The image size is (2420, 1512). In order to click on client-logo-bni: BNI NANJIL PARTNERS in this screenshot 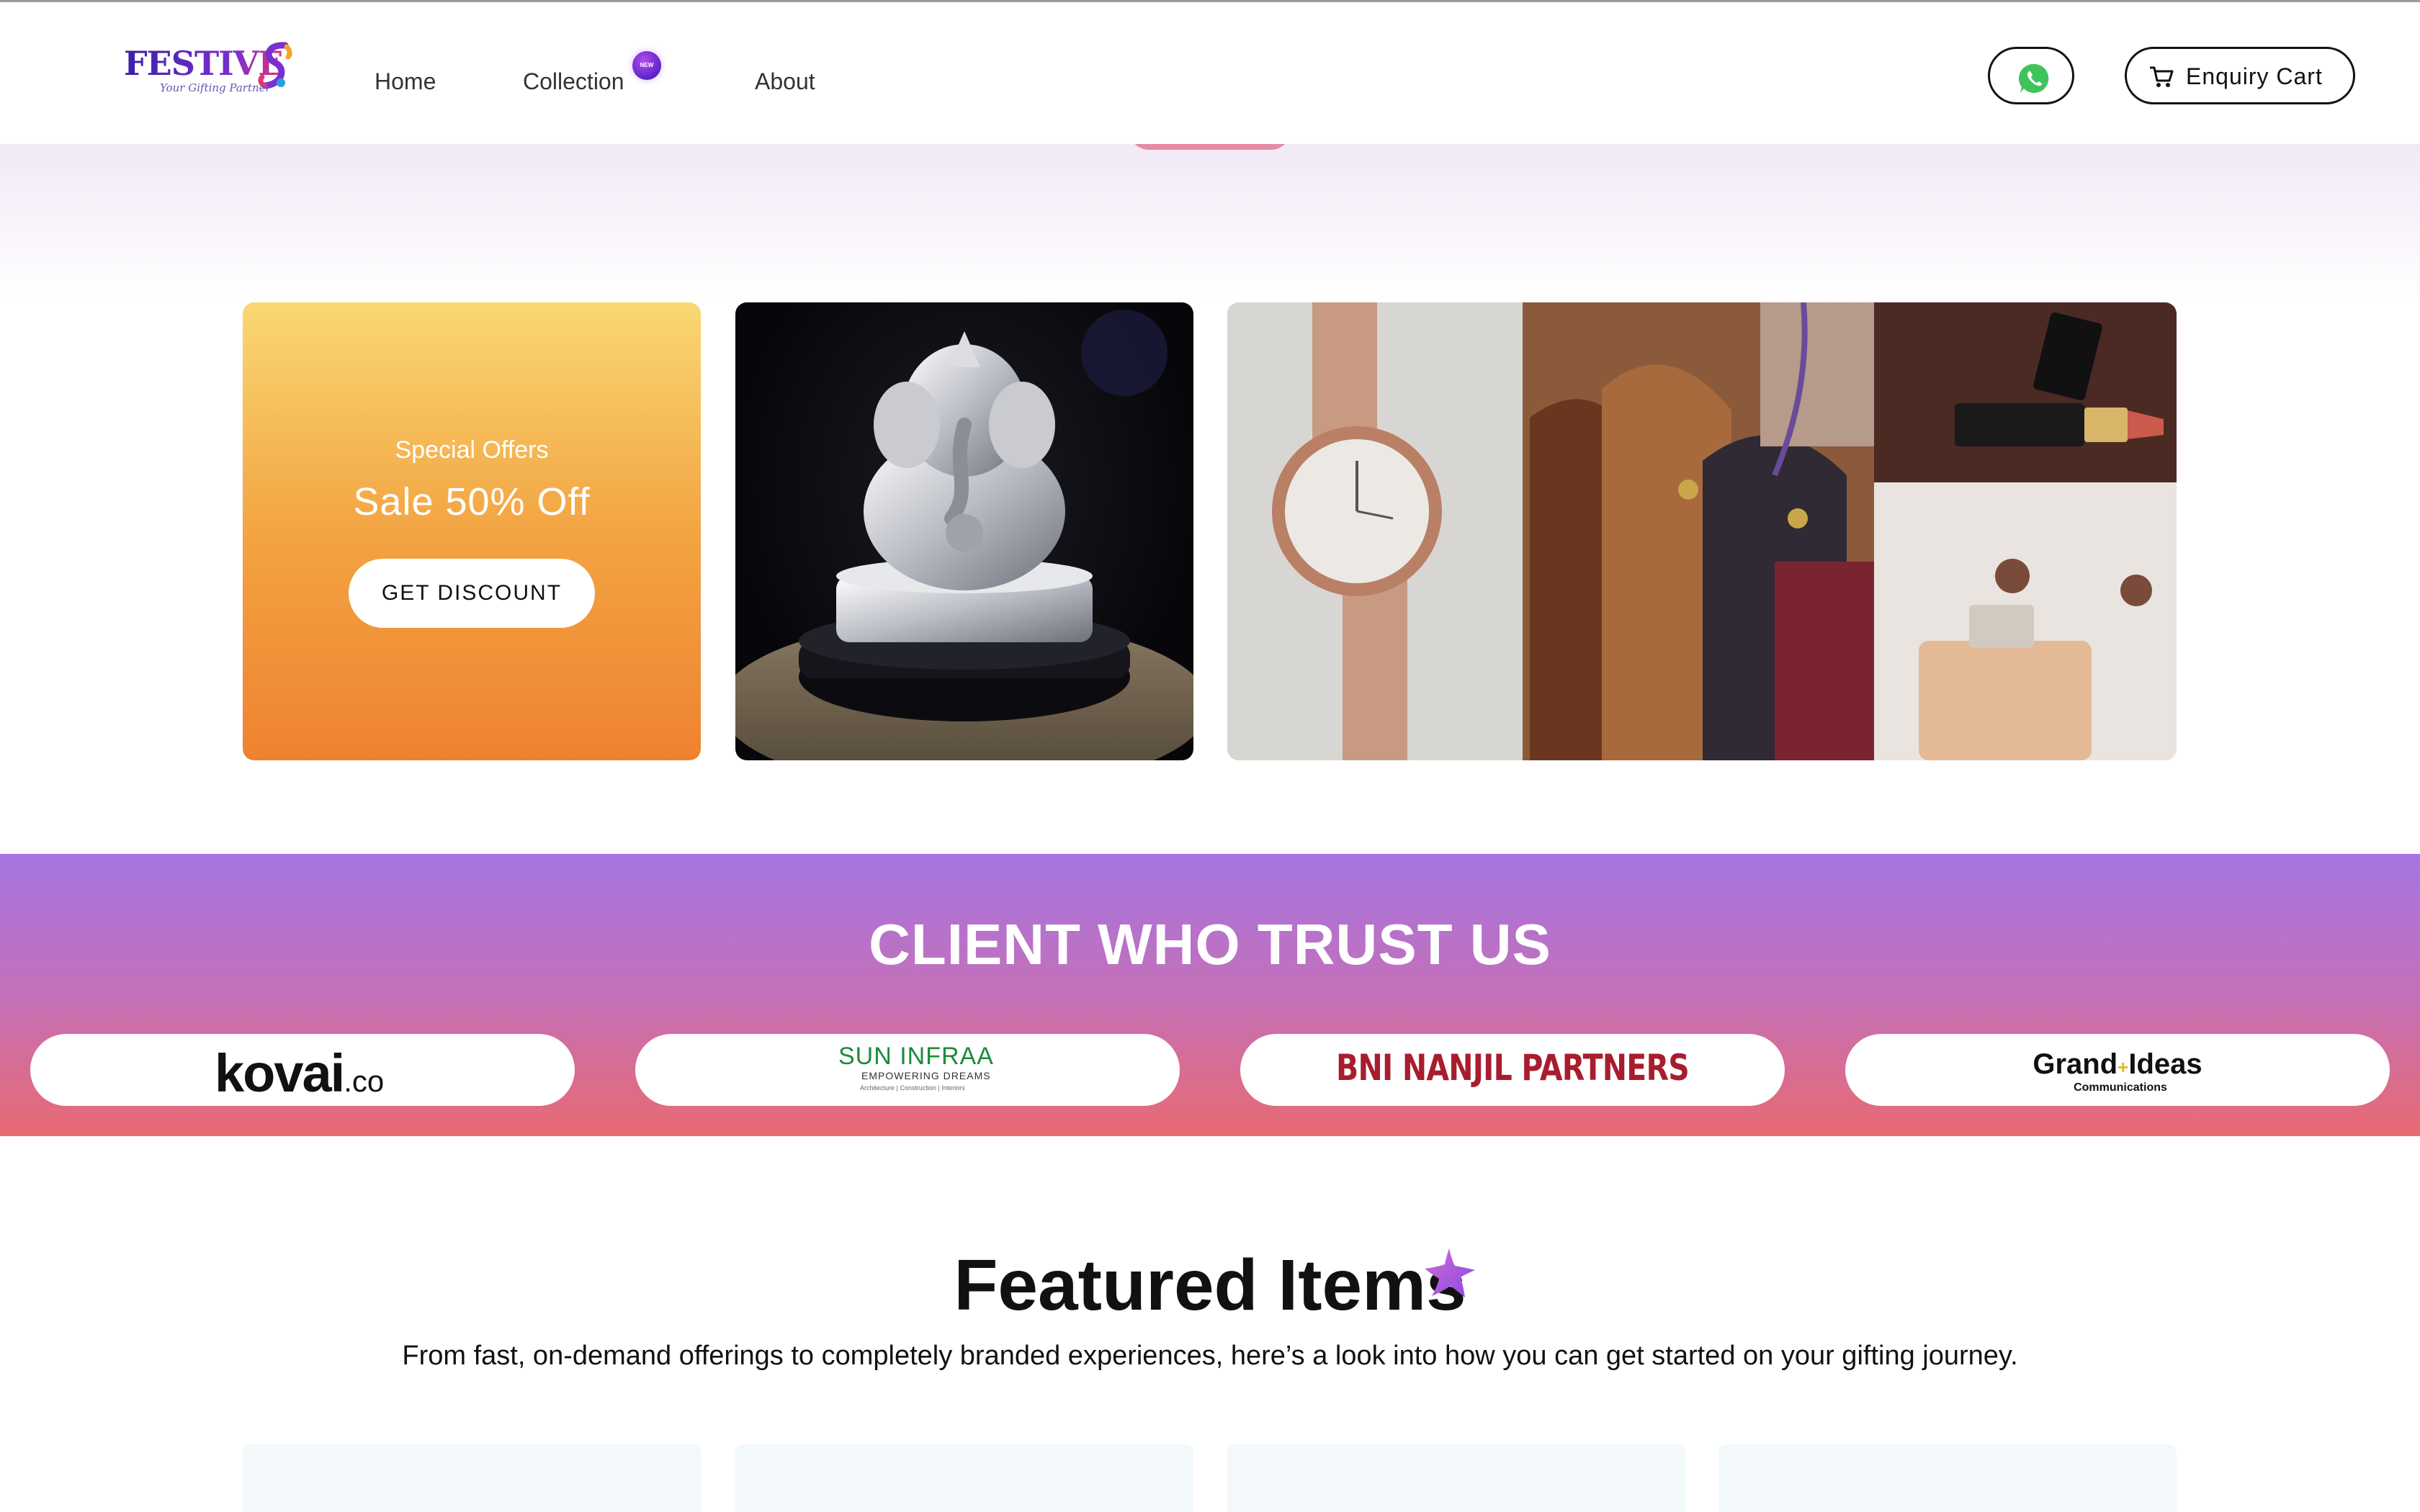, I will do `click(1512, 1070)`.